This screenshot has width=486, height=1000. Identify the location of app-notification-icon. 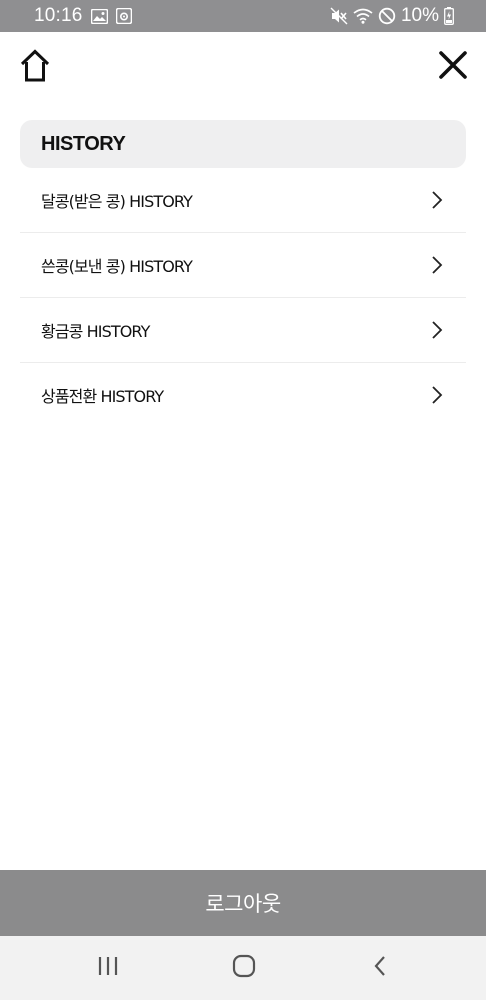
(123, 16).